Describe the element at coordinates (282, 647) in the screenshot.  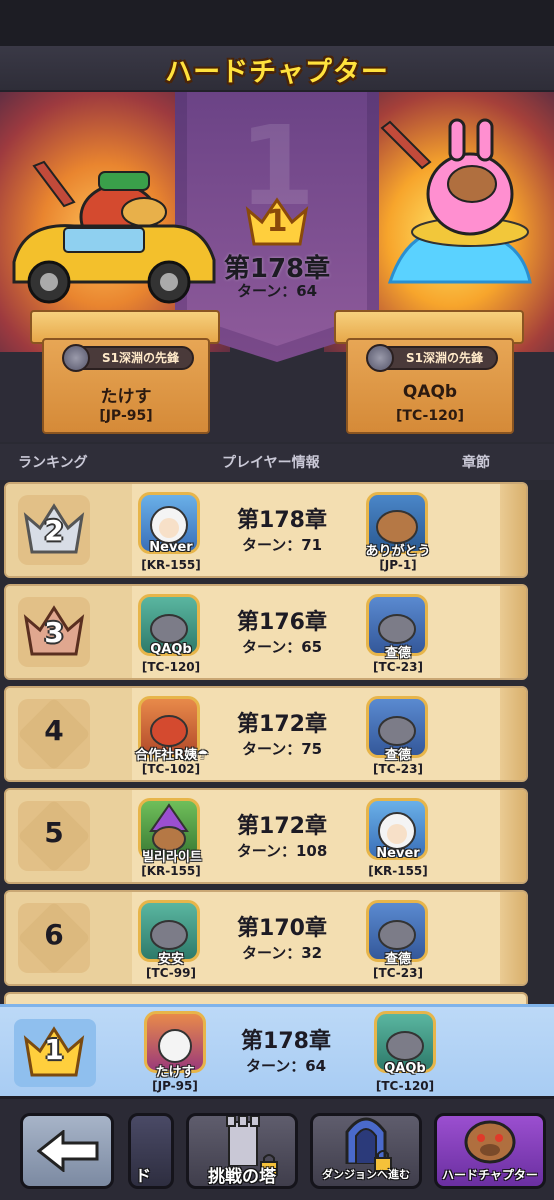
I see `row-turns: ターン：65` at that location.